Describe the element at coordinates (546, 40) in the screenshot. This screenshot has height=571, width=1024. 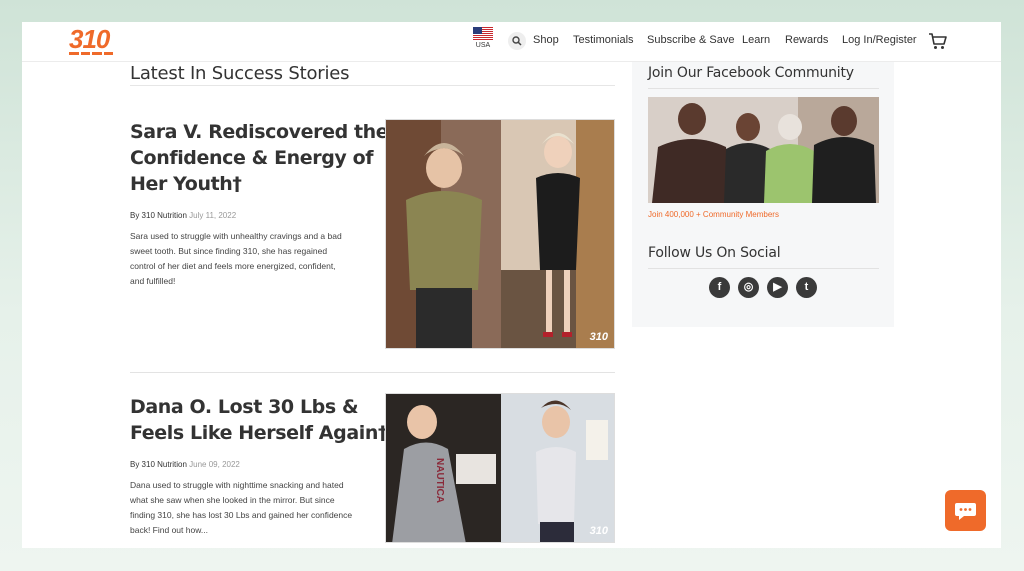
I see `nav-shop: Shop` at that location.